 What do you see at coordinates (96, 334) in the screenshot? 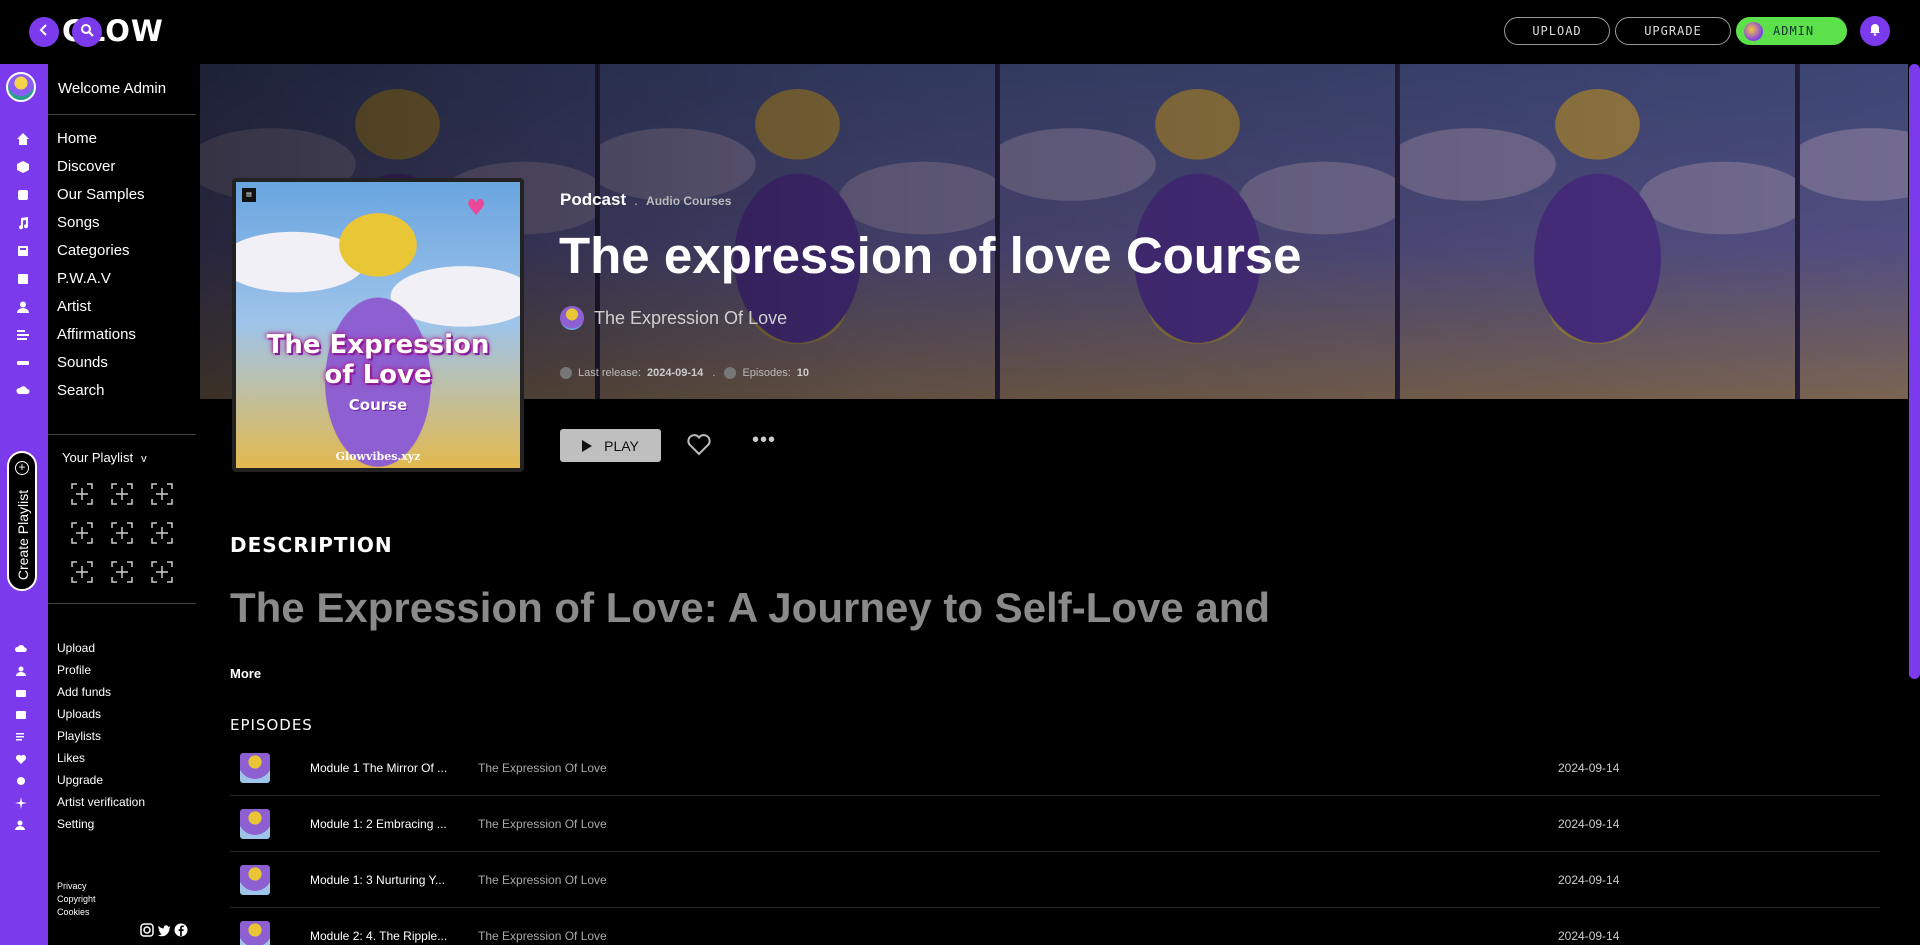
I see `nav-affirmations: Affirmations` at bounding box center [96, 334].